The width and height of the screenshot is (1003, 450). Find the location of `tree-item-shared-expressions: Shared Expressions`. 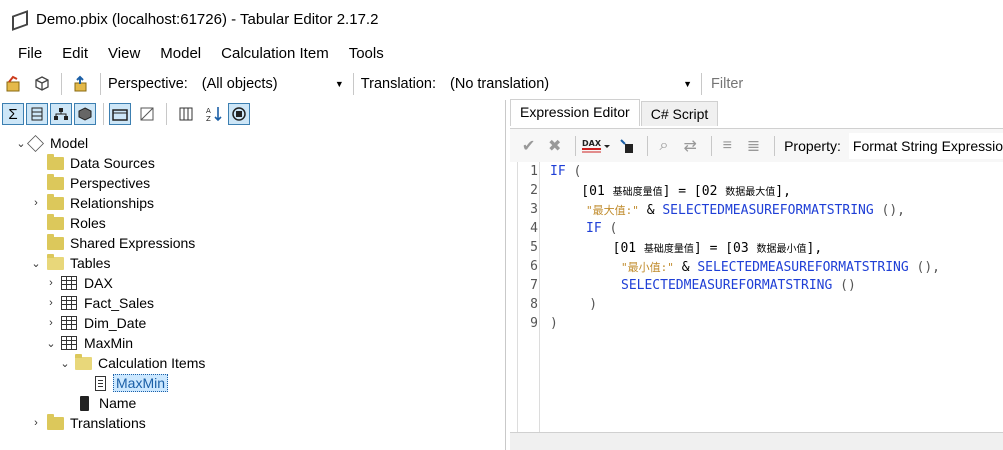

tree-item-shared-expressions: Shared Expressions is located at coordinates (121, 243).